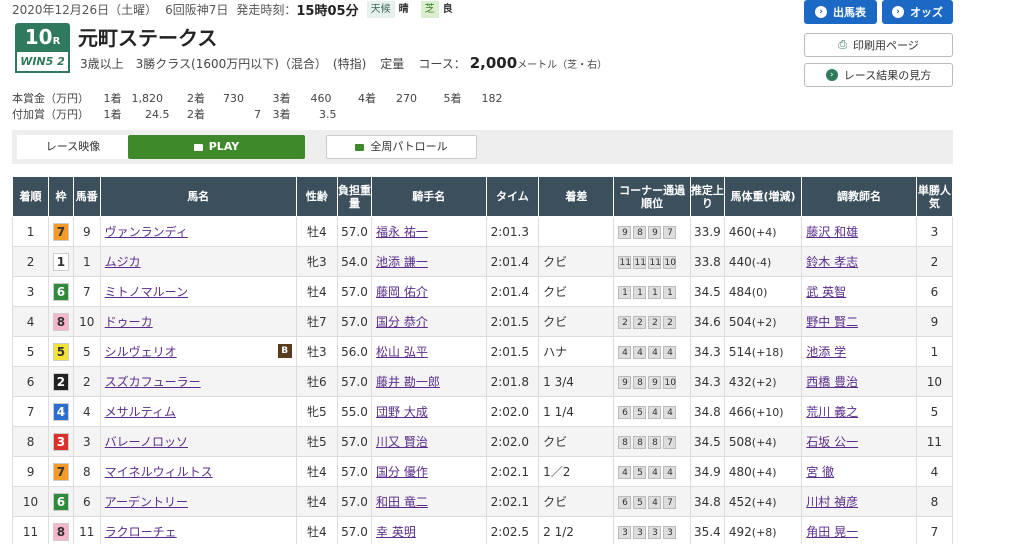  I want to click on corner-position: 1, so click(670, 292).